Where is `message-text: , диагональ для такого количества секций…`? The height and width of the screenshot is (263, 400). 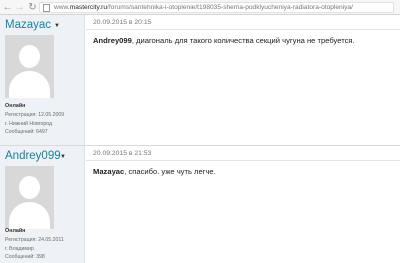
message-text: , диагональ для такого количества секций… is located at coordinates (243, 40).